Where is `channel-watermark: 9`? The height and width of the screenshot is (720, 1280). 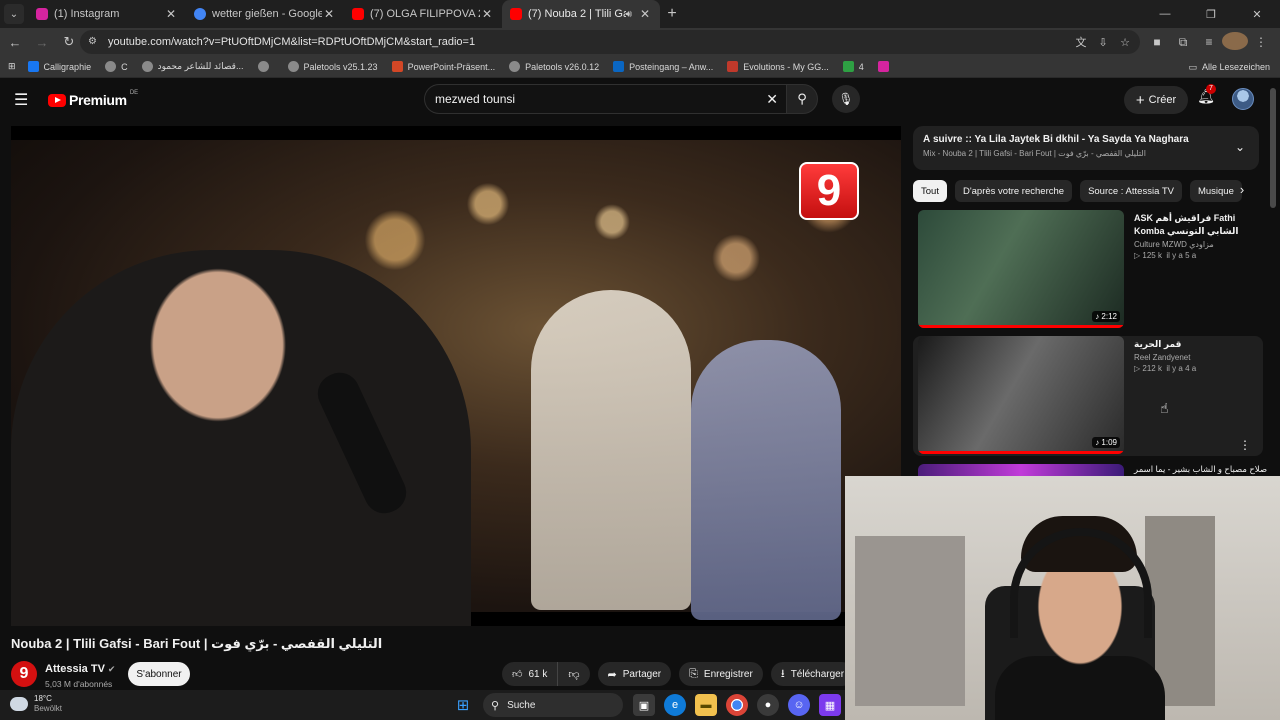 channel-watermark: 9 is located at coordinates (829, 191).